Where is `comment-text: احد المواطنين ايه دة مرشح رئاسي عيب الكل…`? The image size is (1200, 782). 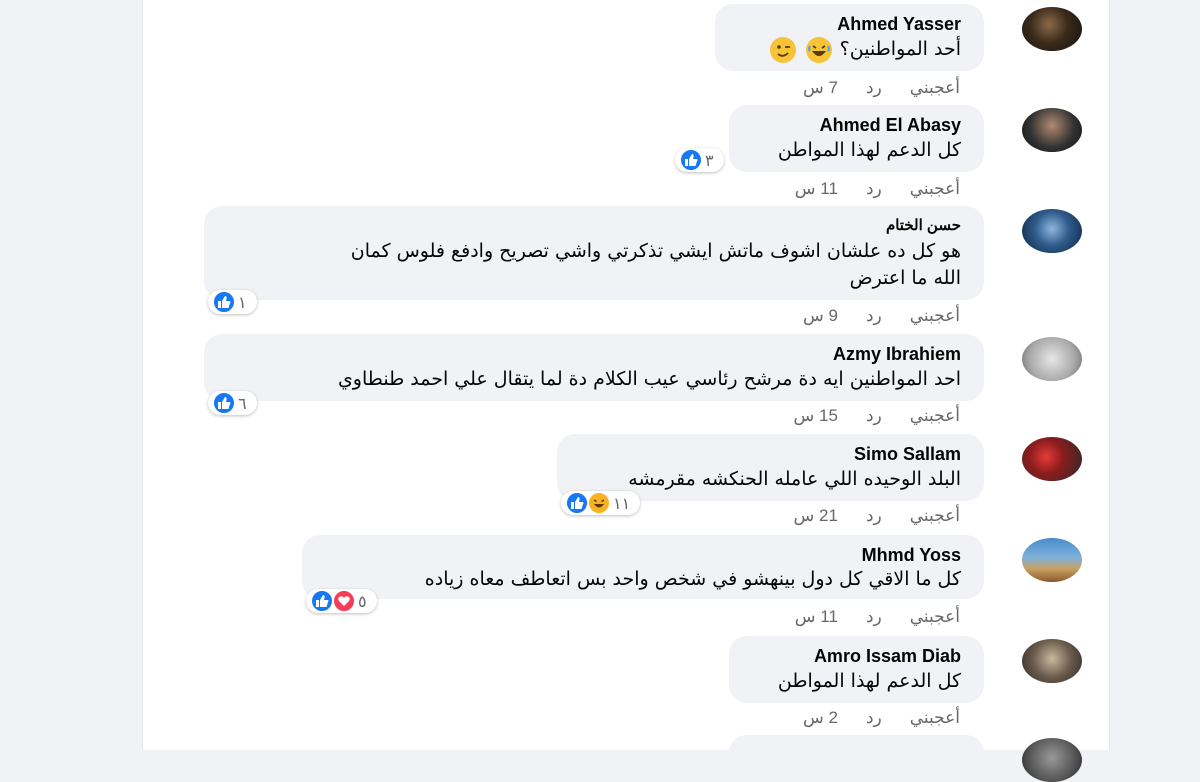 comment-text: احد المواطنين ايه دة مرشح رئاسي عيب الكل… is located at coordinates (649, 379).